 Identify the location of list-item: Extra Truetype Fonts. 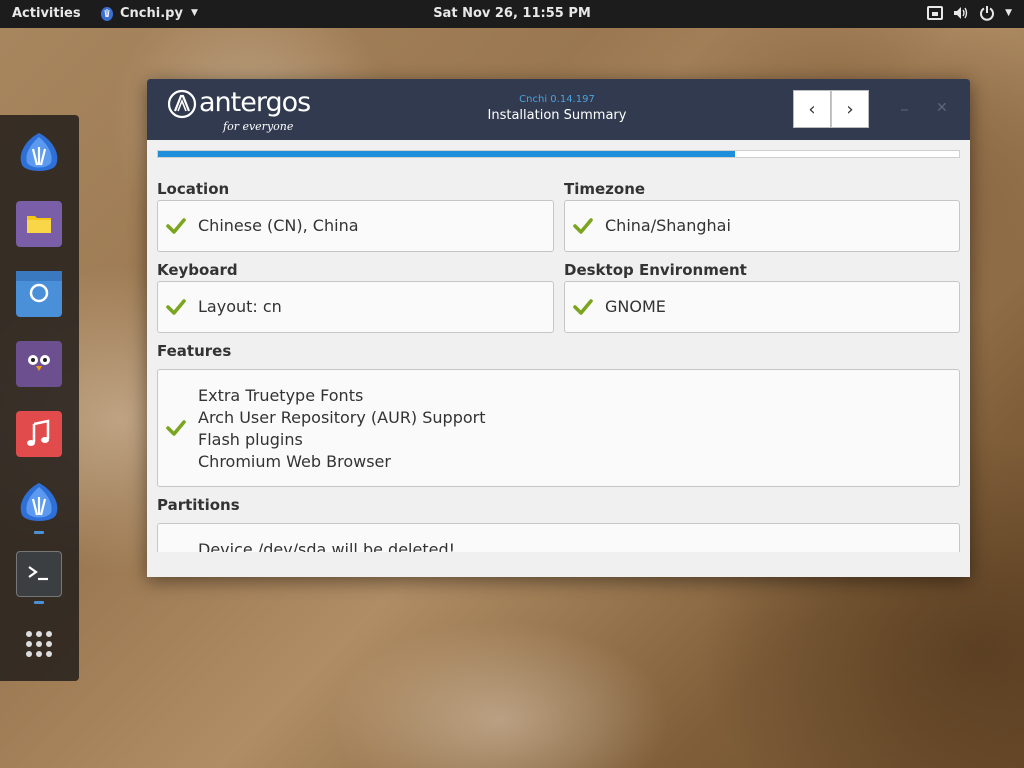
(281, 395).